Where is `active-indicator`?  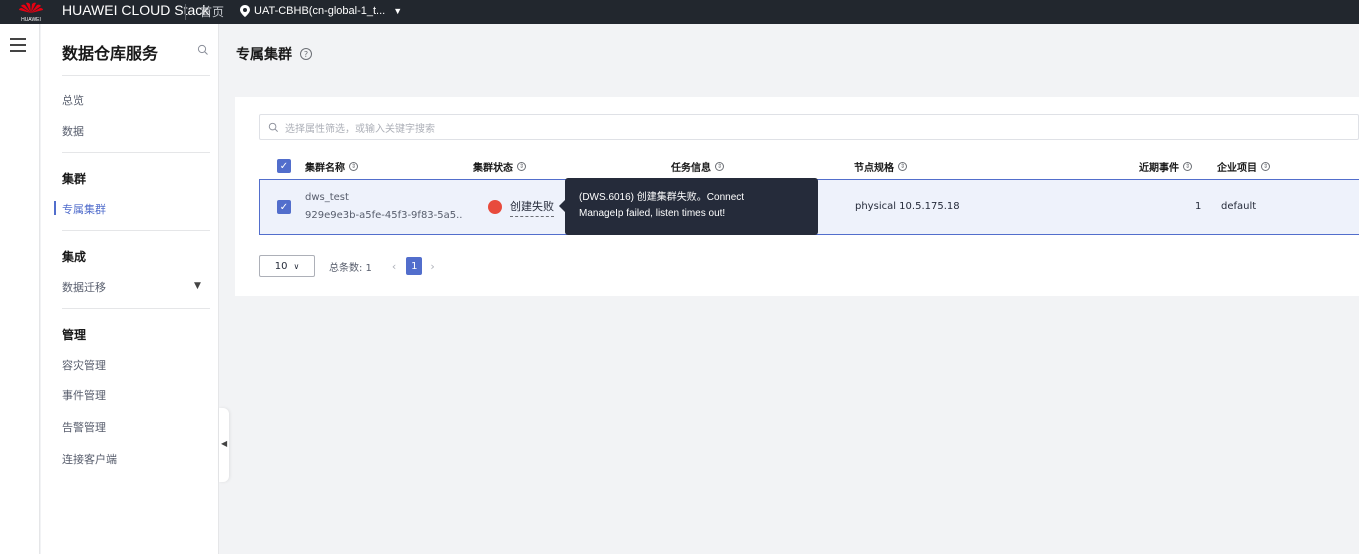 active-indicator is located at coordinates (55, 208).